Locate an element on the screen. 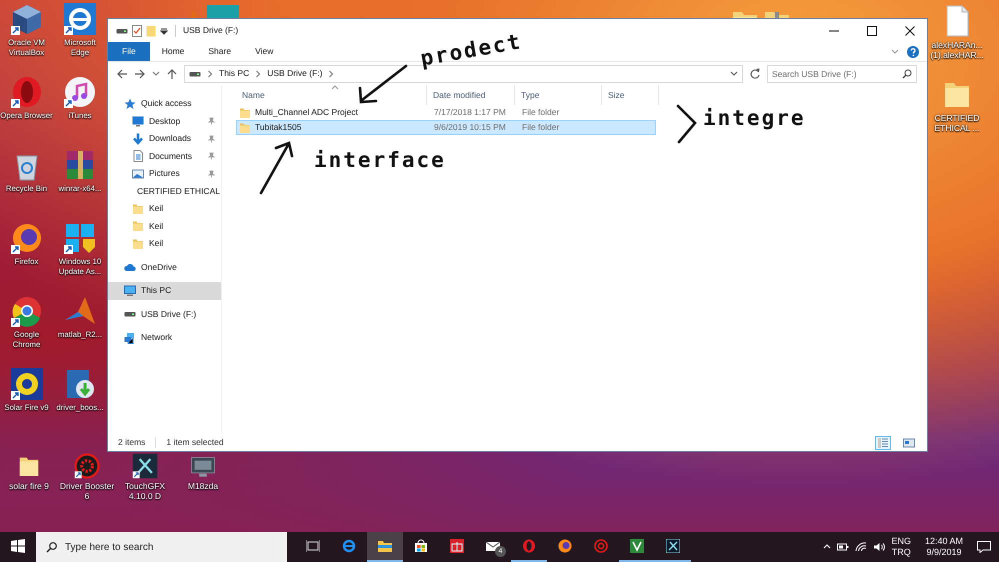  cloud-icon is located at coordinates (130, 267).